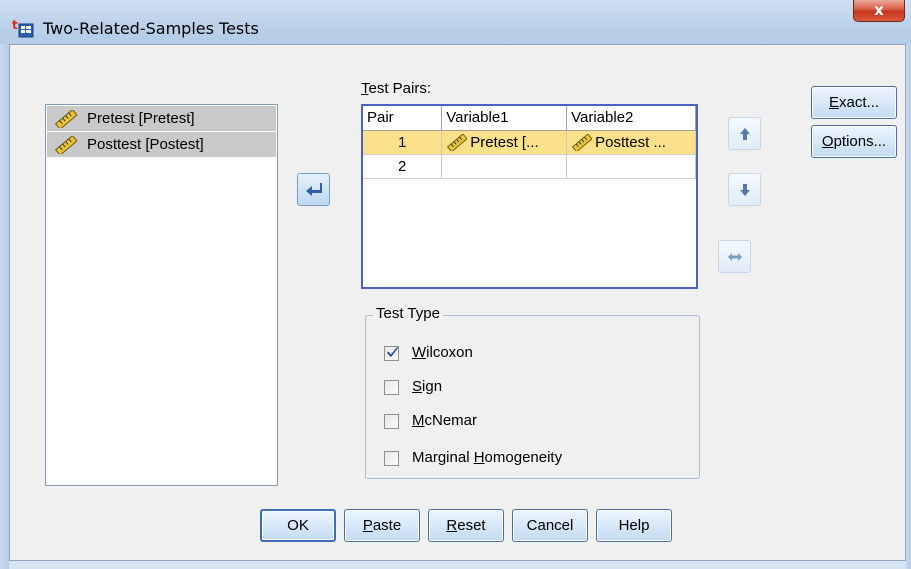 The height and width of the screenshot is (569, 911). I want to click on move-back-button, so click(313, 189).